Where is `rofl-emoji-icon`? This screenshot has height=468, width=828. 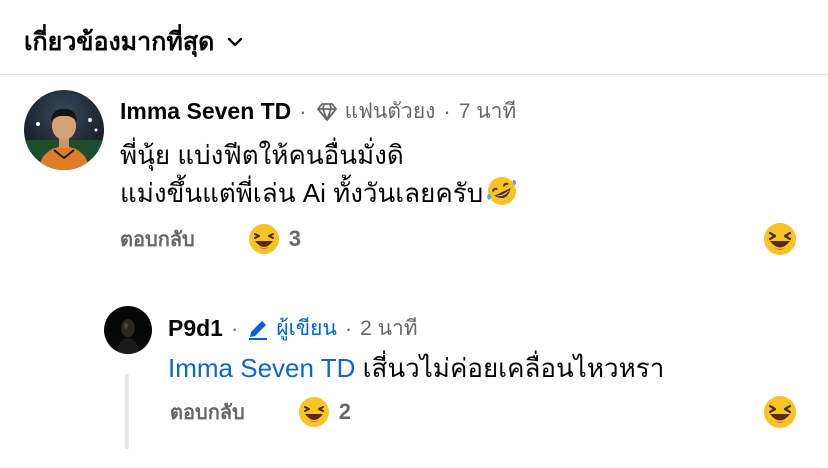
rofl-emoji-icon is located at coordinates (502, 191).